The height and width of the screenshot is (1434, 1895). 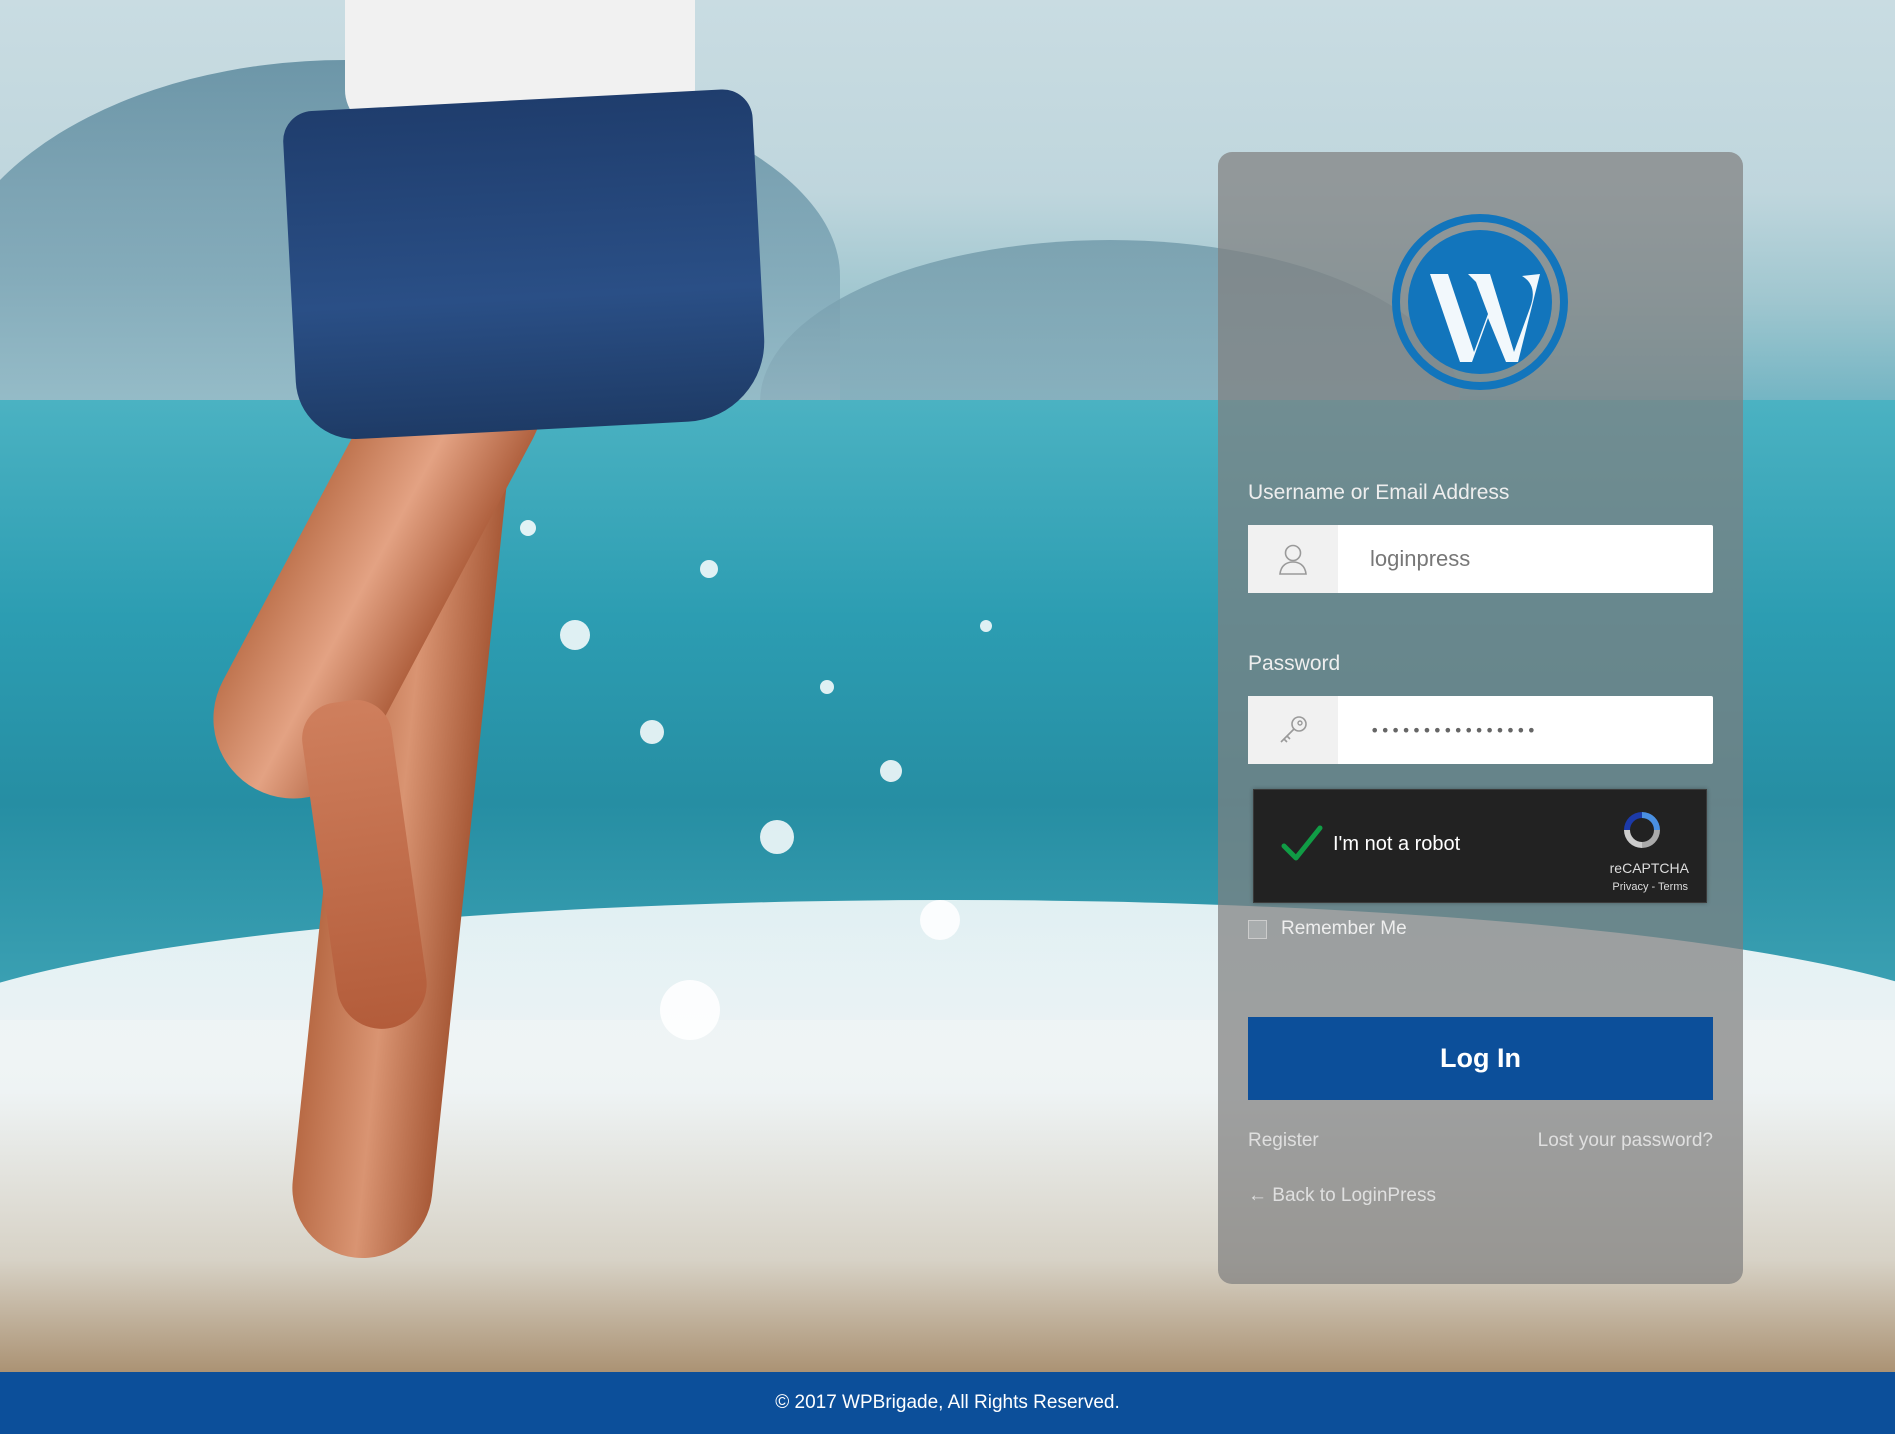 I want to click on back-to-loginpress-link: ← Back to LoginPress, so click(x=1342, y=1196).